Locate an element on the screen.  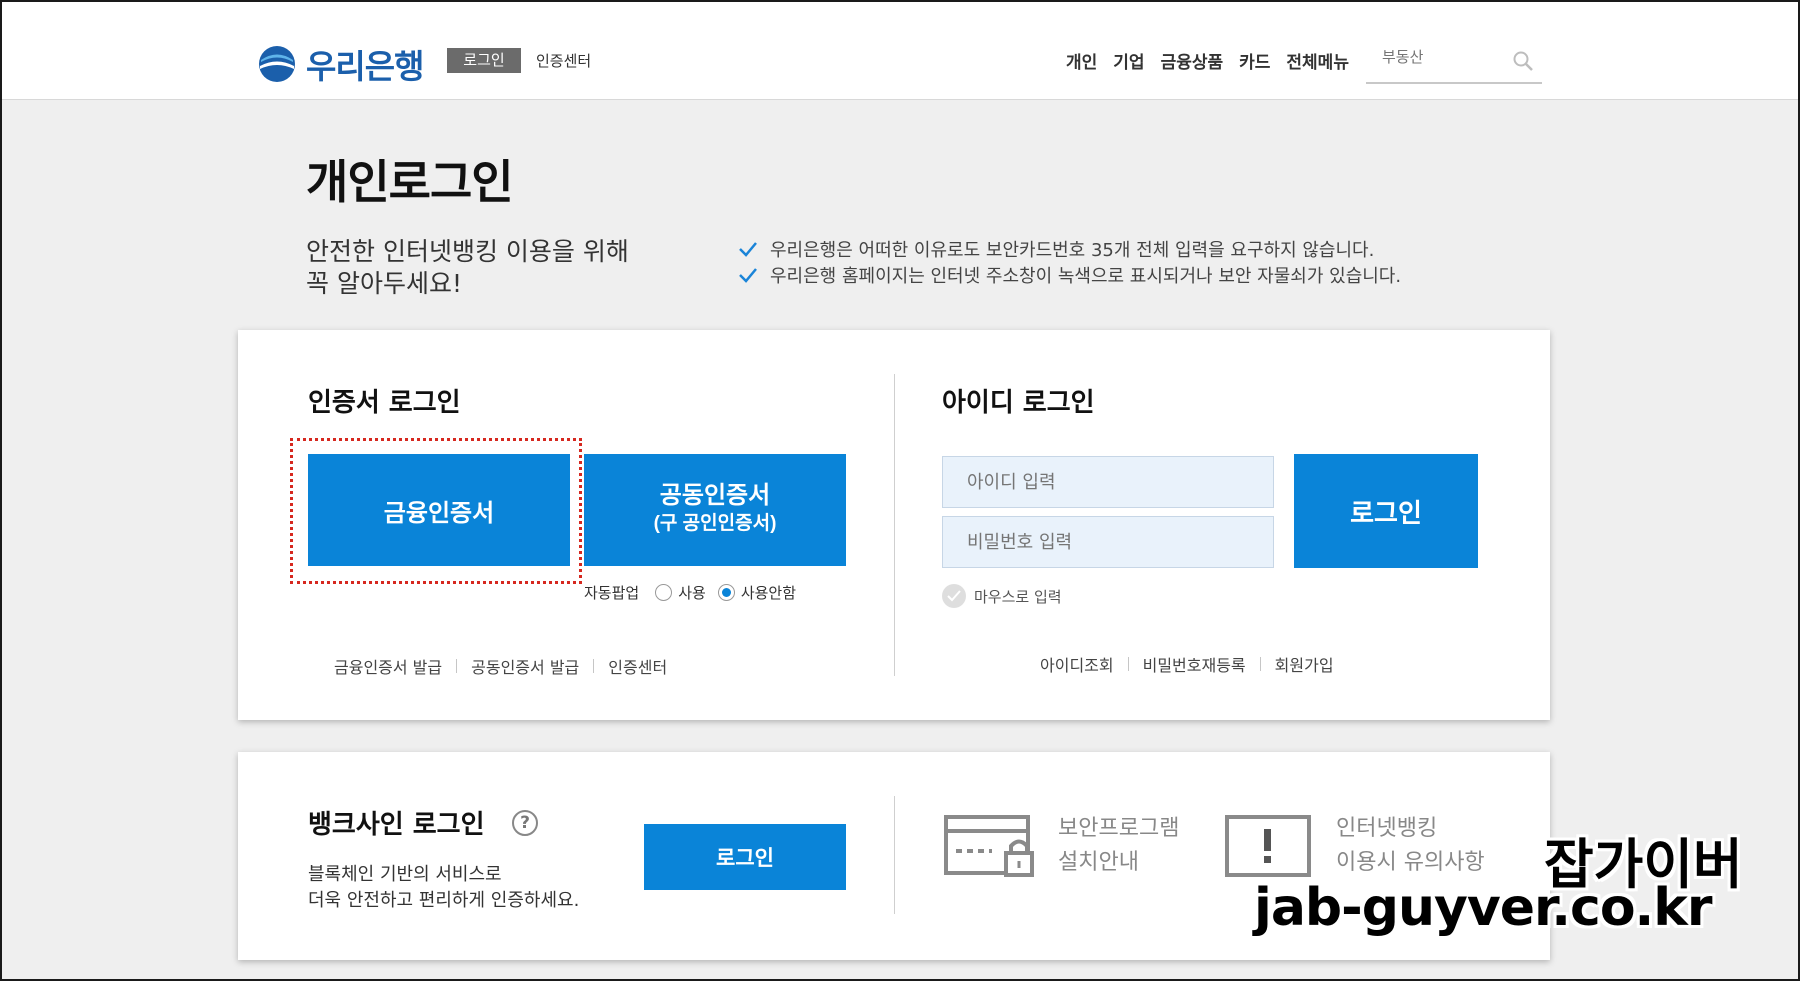
mouse-input-row: 마우스로 입력 is located at coordinates (1002, 596).